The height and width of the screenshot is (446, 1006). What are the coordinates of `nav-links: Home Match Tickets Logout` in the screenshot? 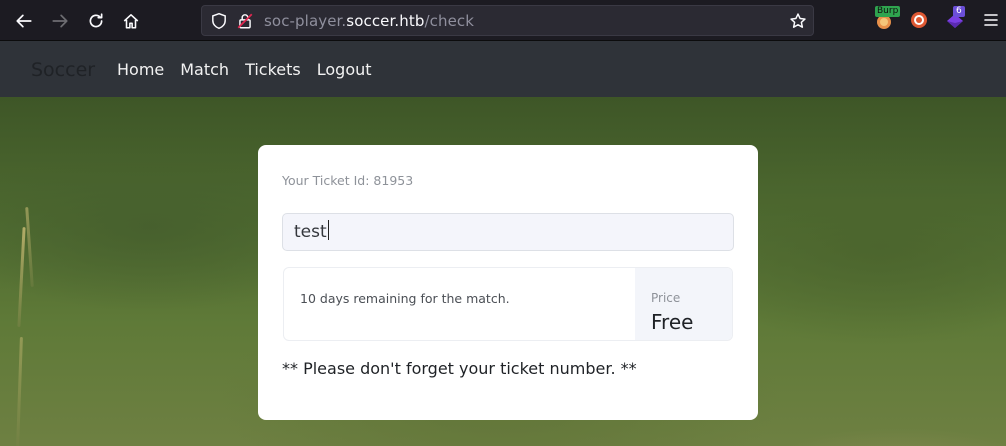 It's located at (244, 69).